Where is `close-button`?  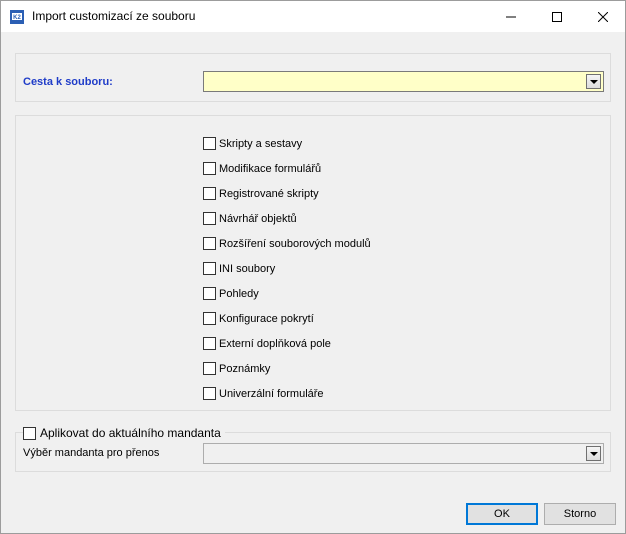
close-button is located at coordinates (603, 16).